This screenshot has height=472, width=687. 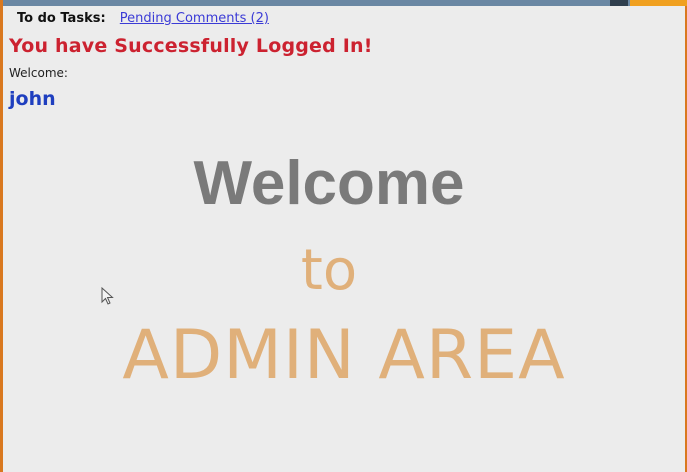 I want to click on login-success-message: You have Successfully Logged In!, so click(x=191, y=46).